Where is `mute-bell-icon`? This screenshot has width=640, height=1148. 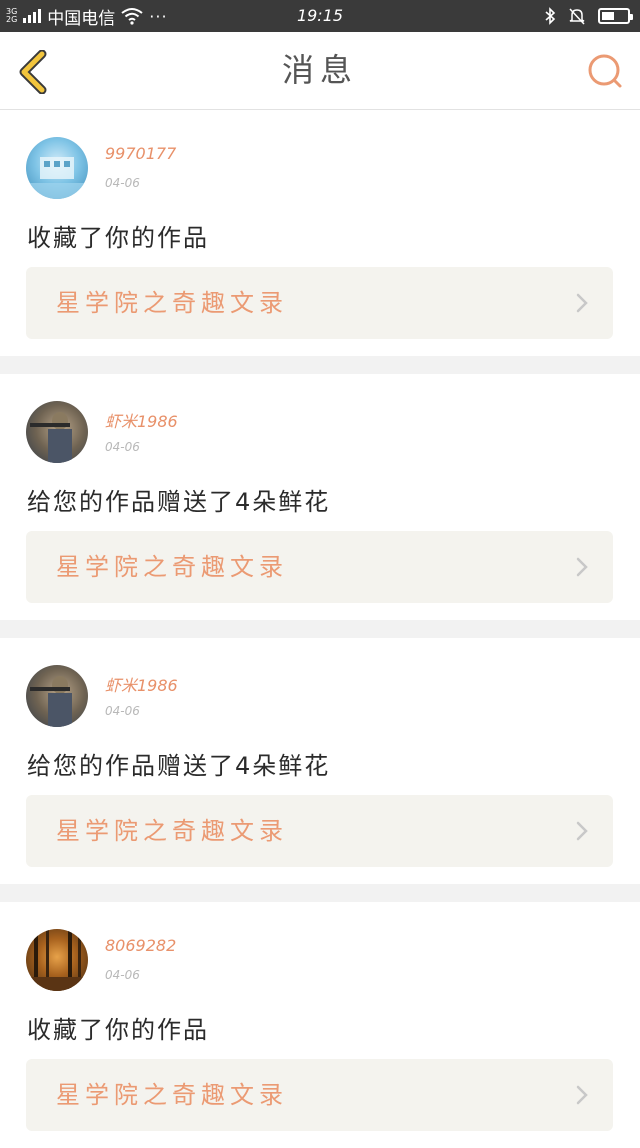 mute-bell-icon is located at coordinates (577, 16).